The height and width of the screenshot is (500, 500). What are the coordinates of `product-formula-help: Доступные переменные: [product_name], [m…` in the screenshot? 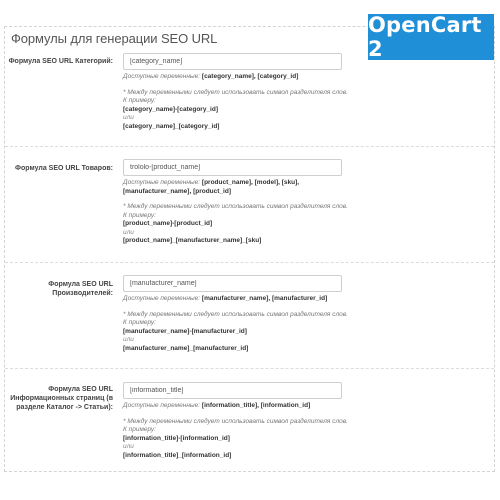 It's located at (243, 212).